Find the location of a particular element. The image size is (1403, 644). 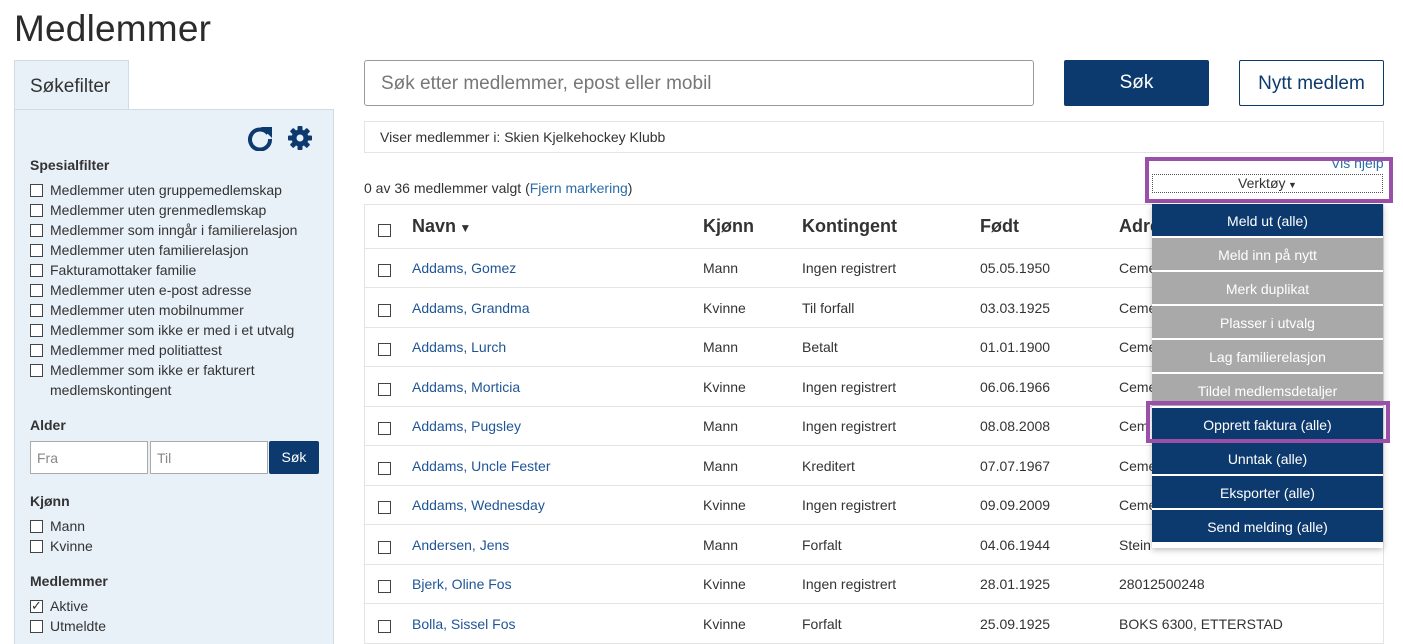

sort-caret-icon: ▼ is located at coordinates (464, 228).